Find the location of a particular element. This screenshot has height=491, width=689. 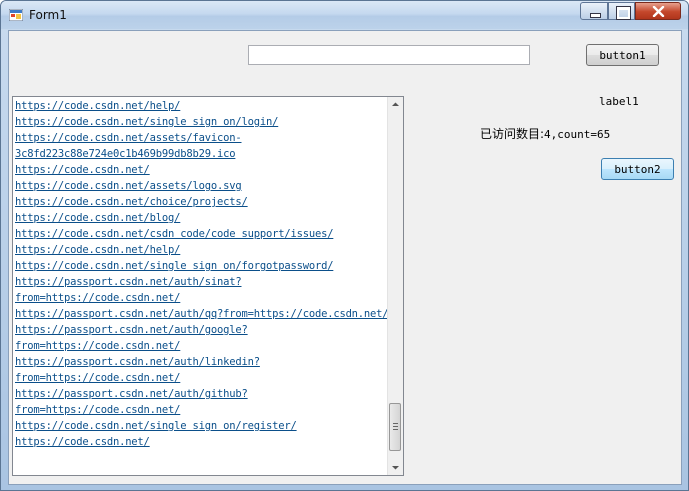

app-icon is located at coordinates (16, 15).